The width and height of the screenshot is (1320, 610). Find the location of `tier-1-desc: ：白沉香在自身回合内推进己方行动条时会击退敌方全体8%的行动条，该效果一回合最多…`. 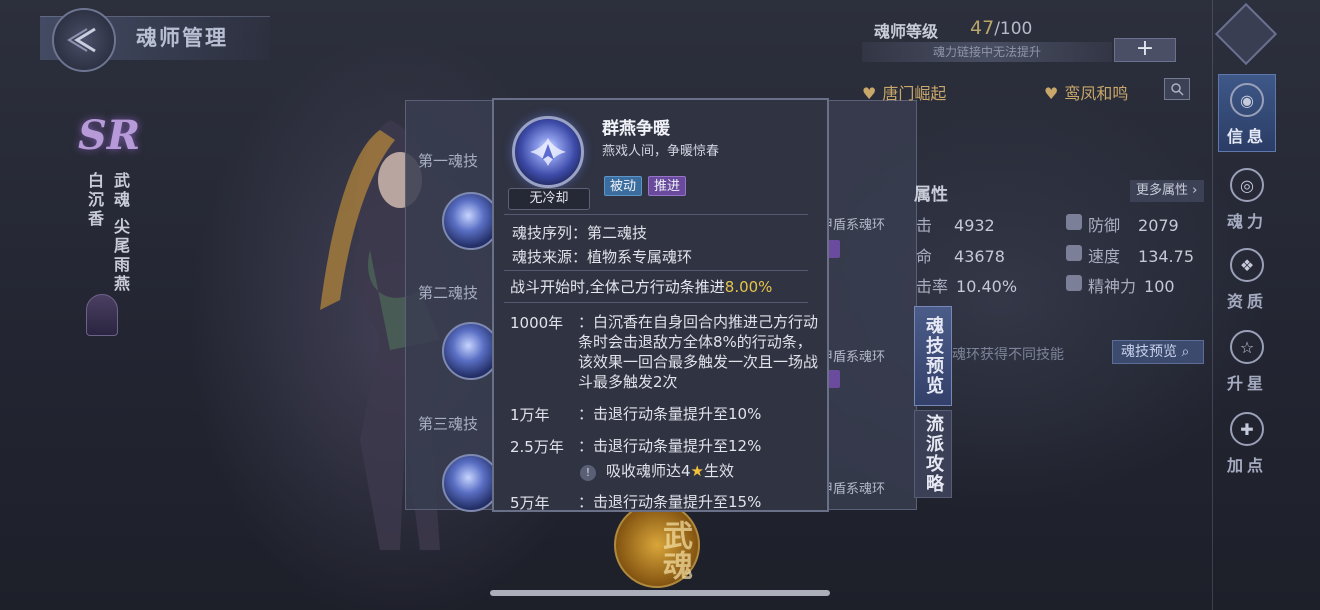

tier-1-desc: ：白沉香在自身回合内推进己方行动条时会击退敌方全体8%的行动条，该效果一回合最多… is located at coordinates (698, 352).